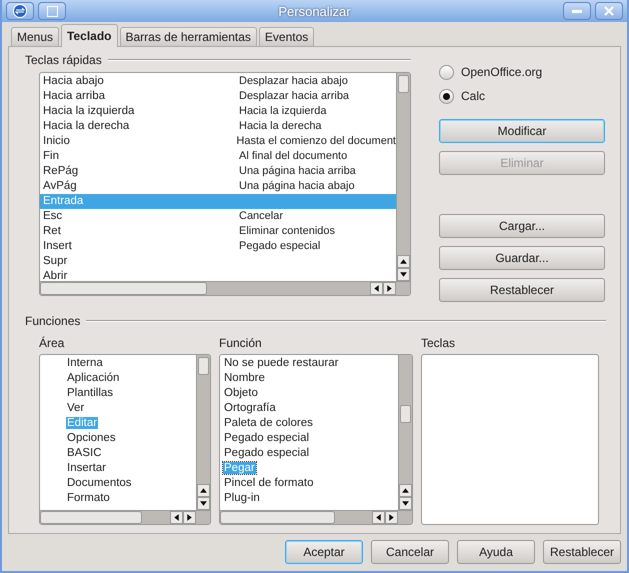  Describe the element at coordinates (84, 453) in the screenshot. I see `area-item: BASIC` at that location.